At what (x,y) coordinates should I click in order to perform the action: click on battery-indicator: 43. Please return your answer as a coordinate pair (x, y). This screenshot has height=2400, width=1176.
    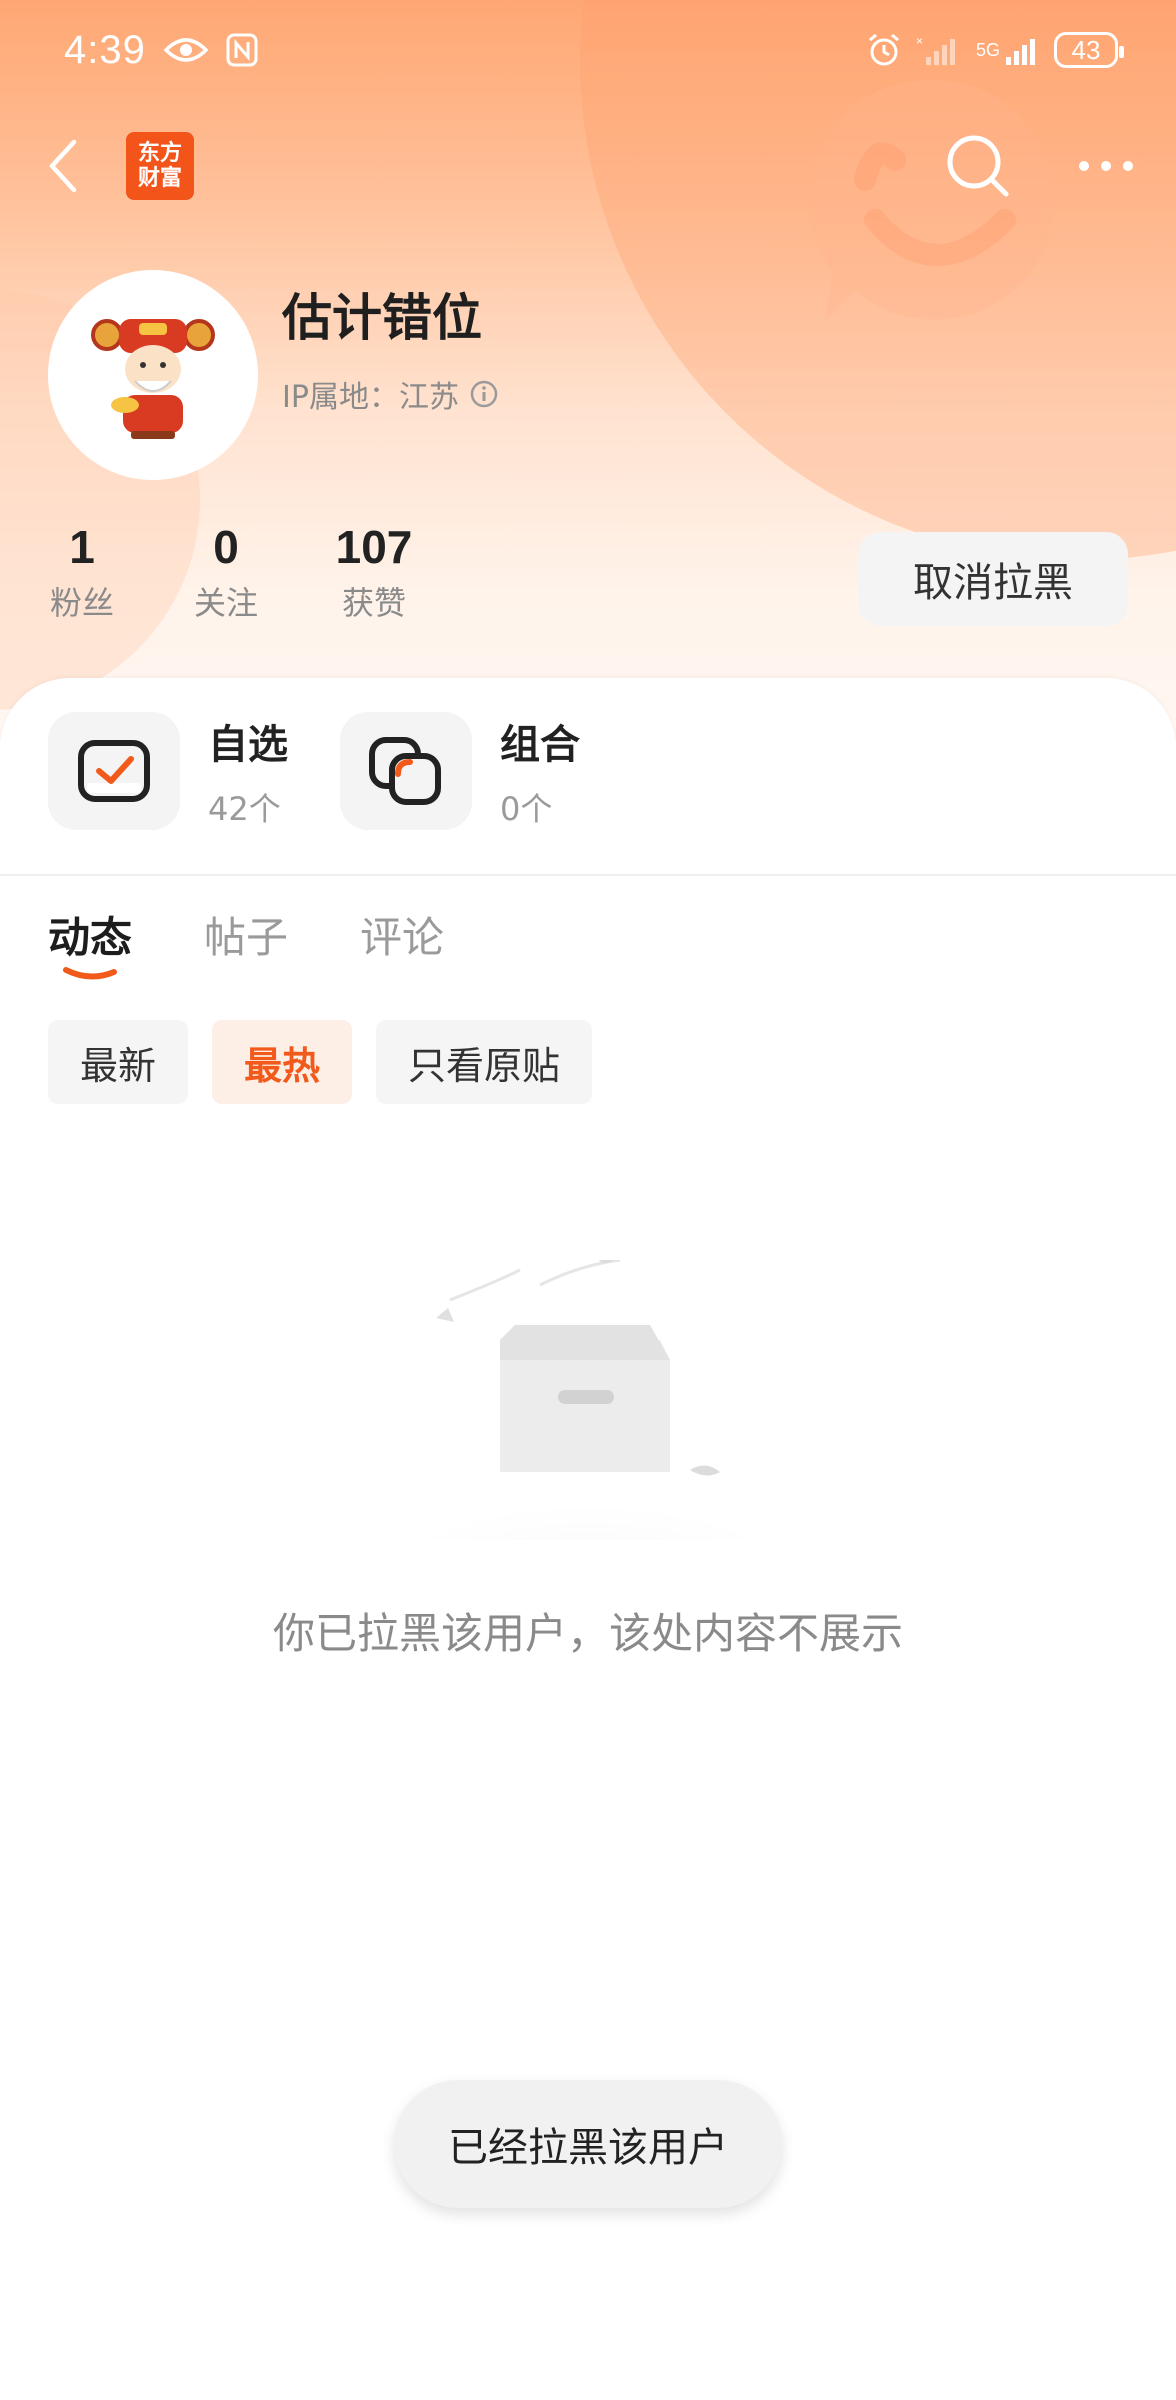
    Looking at the image, I should click on (1089, 50).